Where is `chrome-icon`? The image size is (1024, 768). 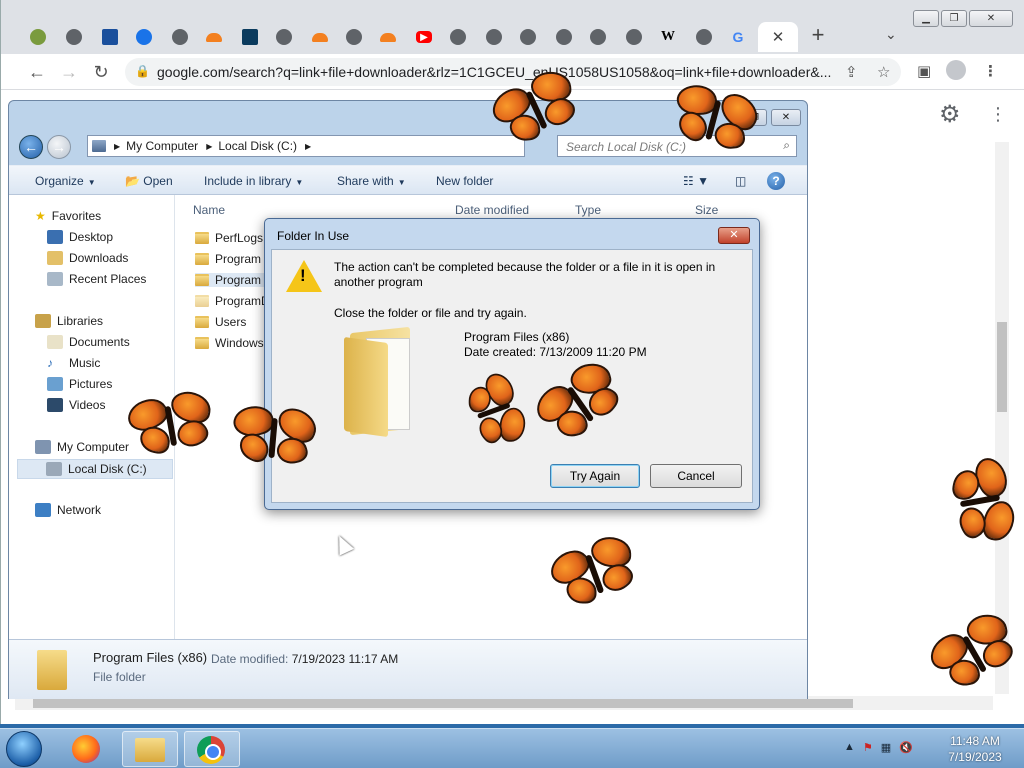
chrome-icon is located at coordinates (458, 37).